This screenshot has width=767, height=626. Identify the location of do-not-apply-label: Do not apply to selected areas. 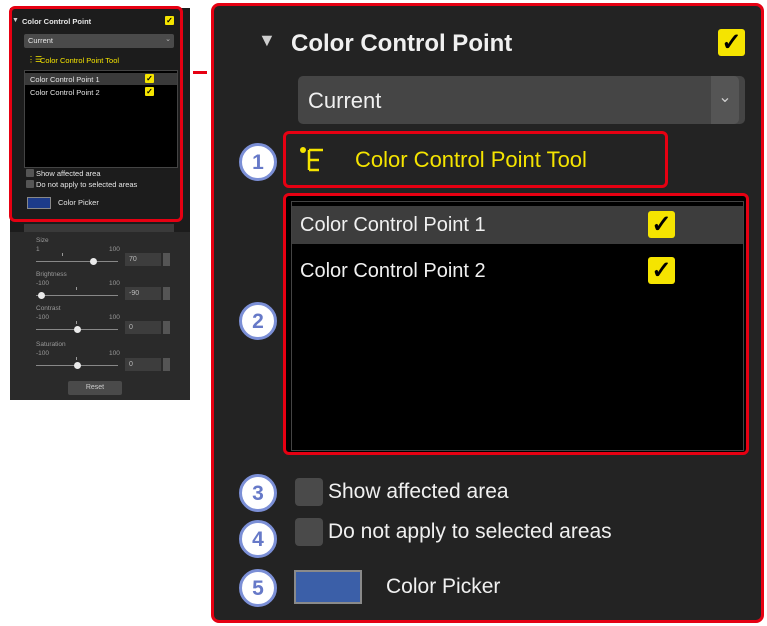
(470, 531).